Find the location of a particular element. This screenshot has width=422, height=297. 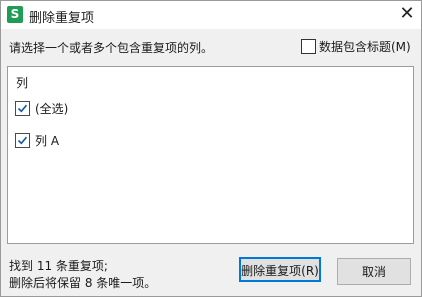

remove-duplicates-button: 删除重复项(R) is located at coordinates (280, 269).